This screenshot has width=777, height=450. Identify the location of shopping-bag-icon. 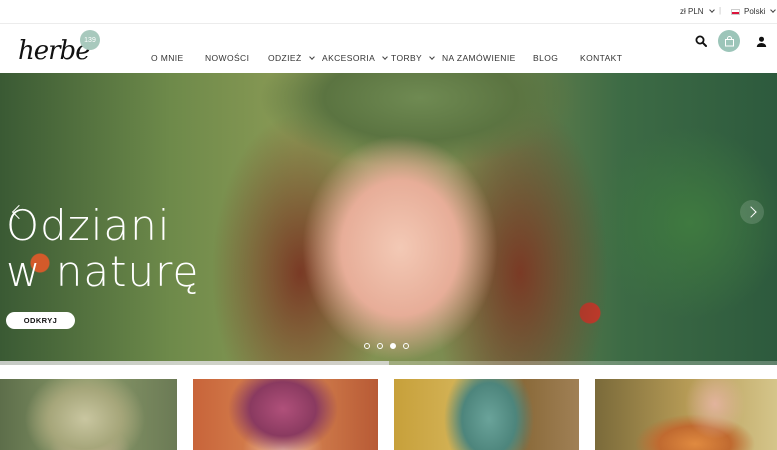
(729, 40).